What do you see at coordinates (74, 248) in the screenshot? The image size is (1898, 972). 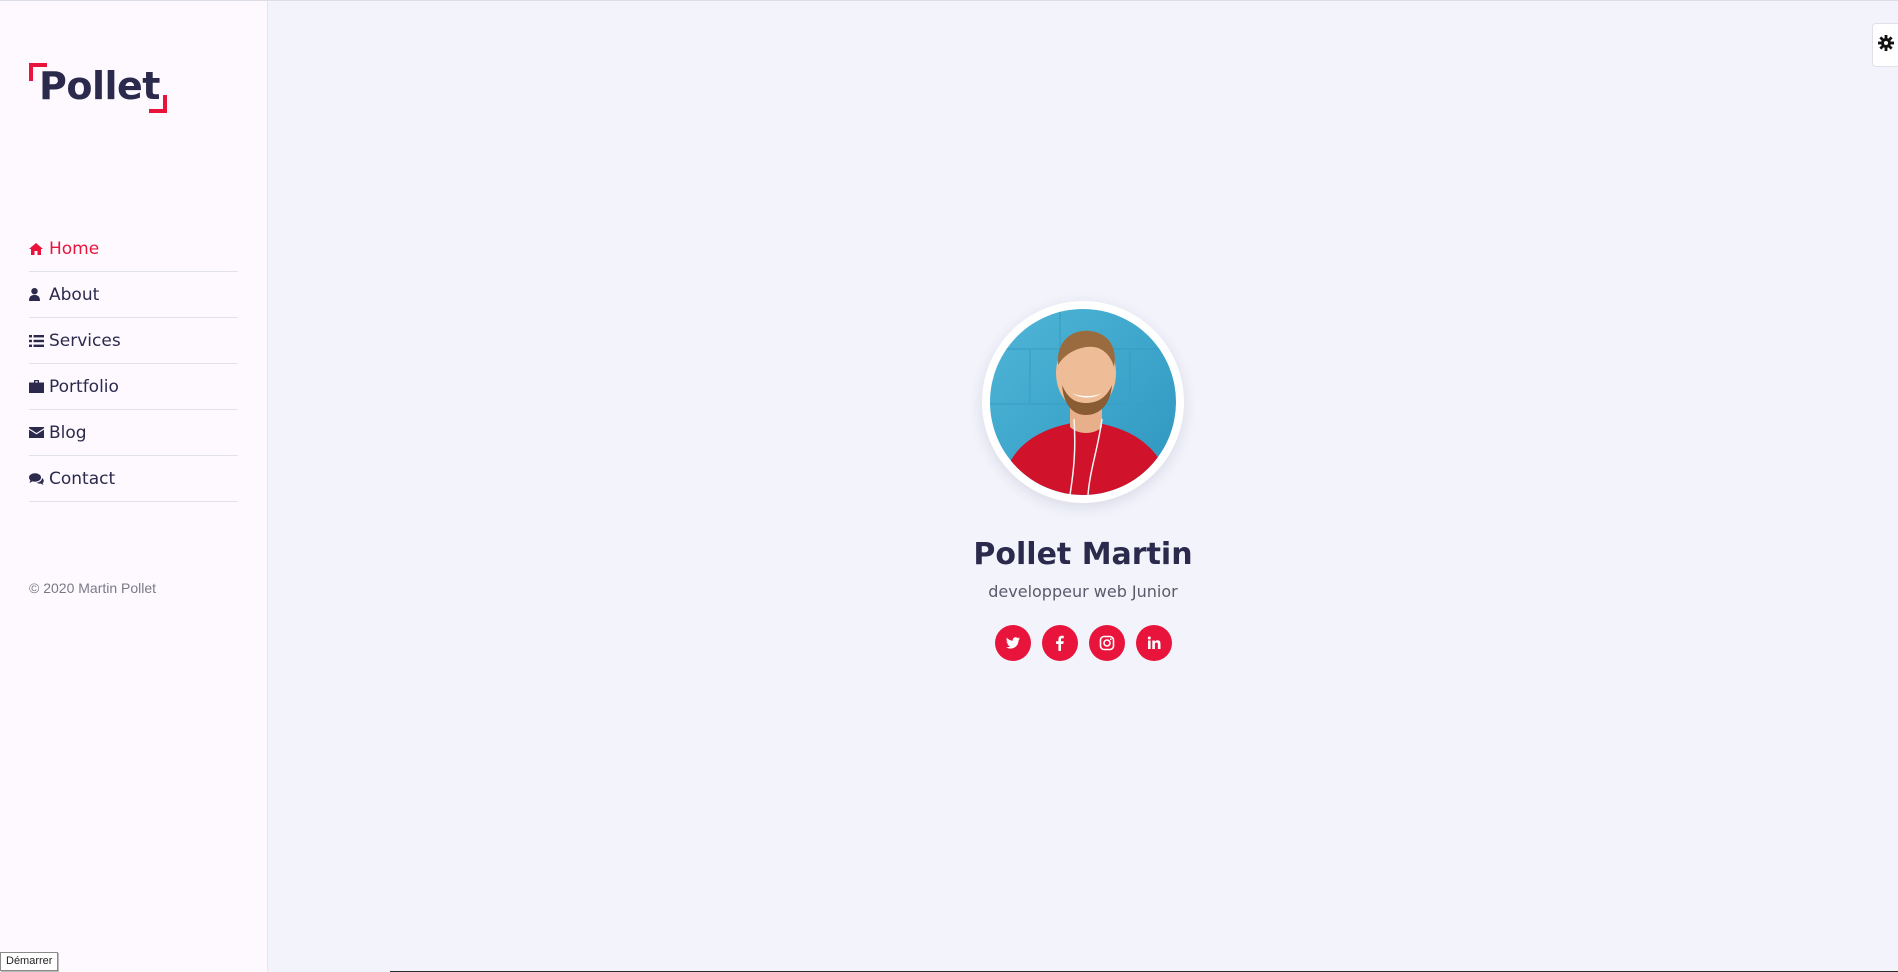 I see `sidebar-item-label: Home` at bounding box center [74, 248].